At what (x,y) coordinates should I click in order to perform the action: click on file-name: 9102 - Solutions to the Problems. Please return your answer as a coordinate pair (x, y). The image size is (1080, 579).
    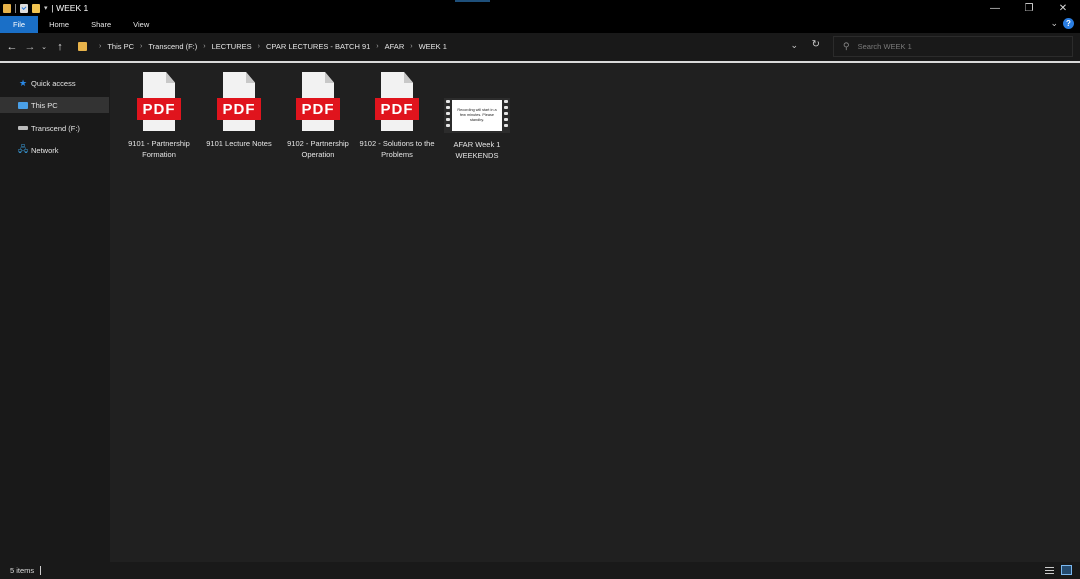
    Looking at the image, I should click on (397, 149).